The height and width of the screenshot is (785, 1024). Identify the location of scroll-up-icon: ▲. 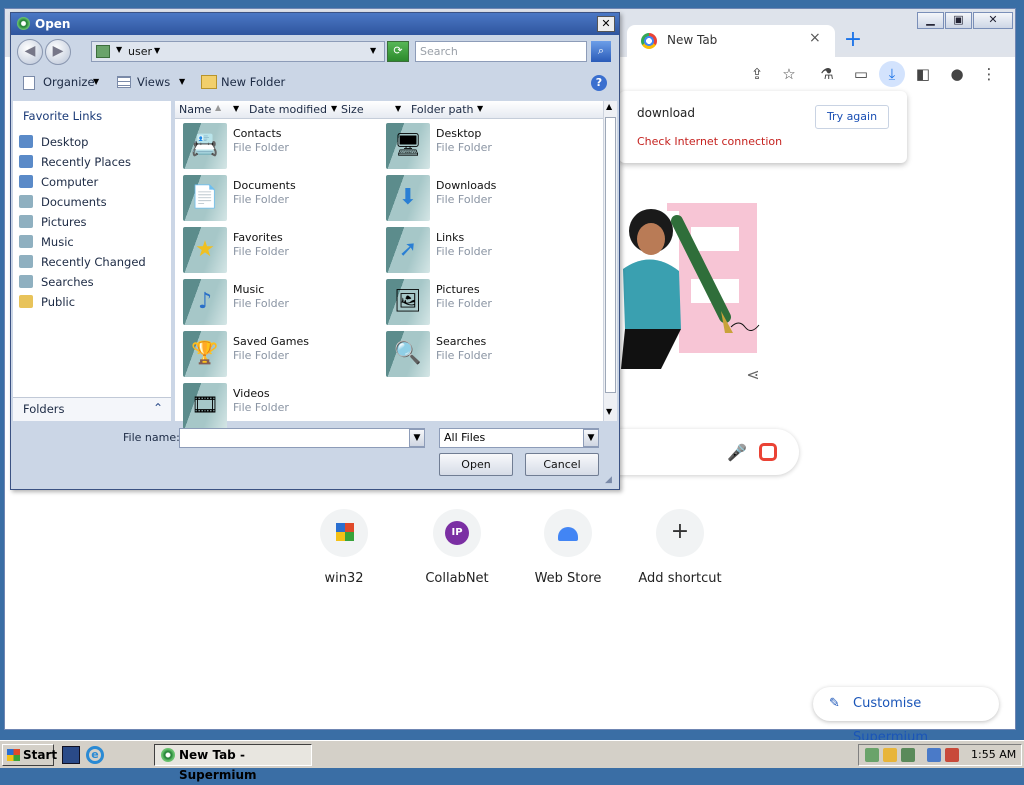
(609, 106).